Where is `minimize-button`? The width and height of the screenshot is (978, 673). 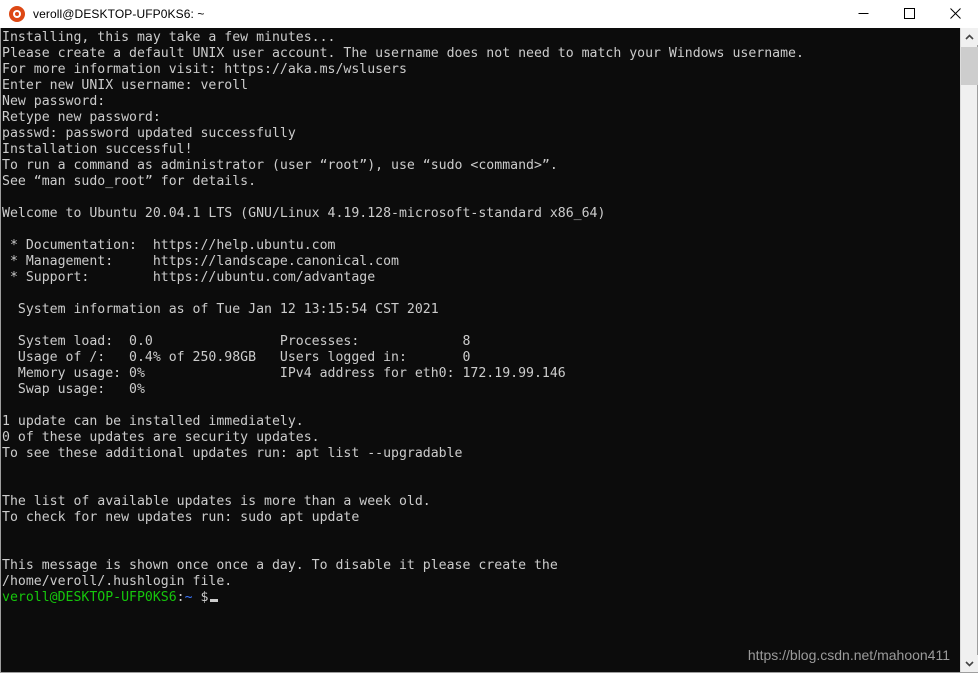
minimize-button is located at coordinates (863, 13).